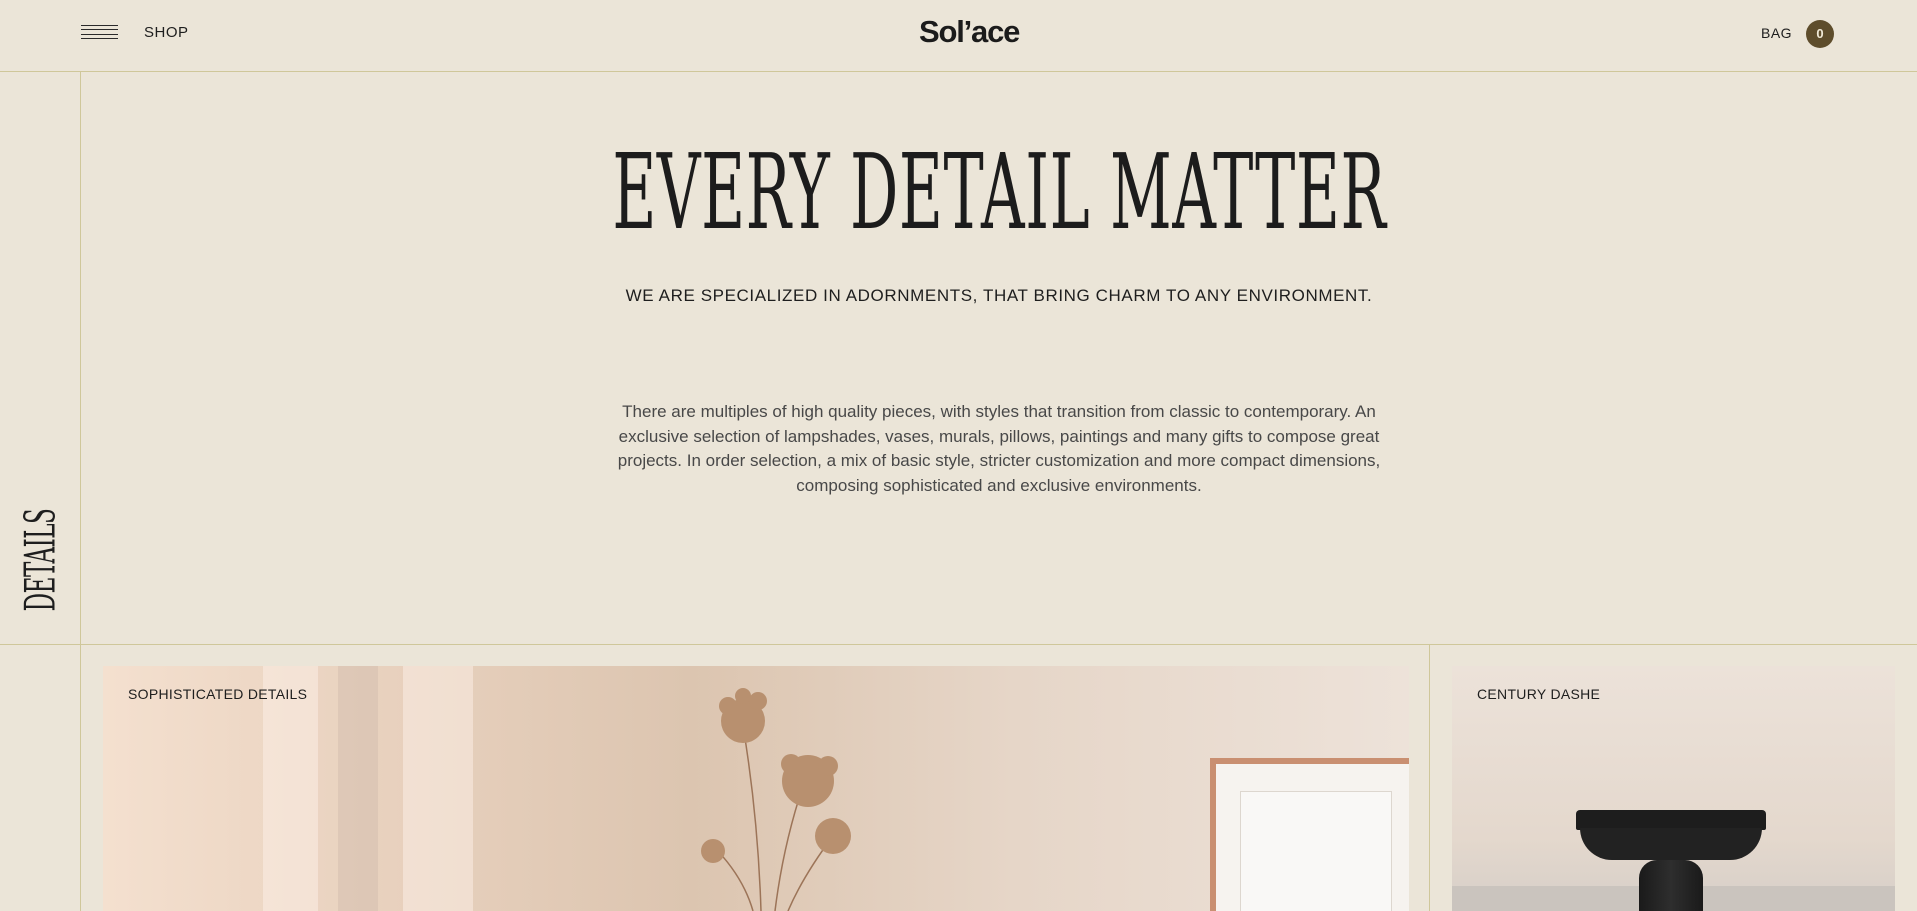  I want to click on card-label: SOPHISTICATED DETAILS, so click(218, 694).